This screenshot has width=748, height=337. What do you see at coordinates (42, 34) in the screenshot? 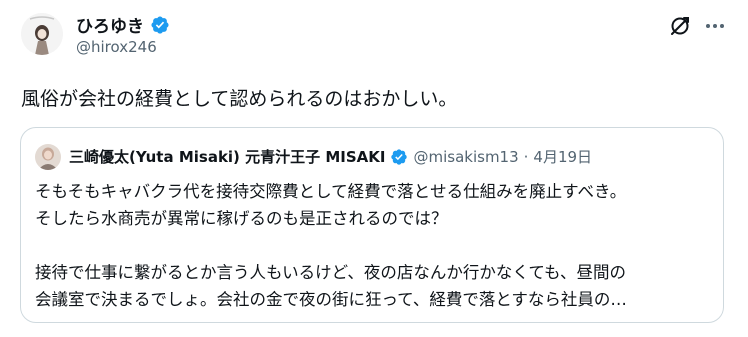
I see `avatar` at bounding box center [42, 34].